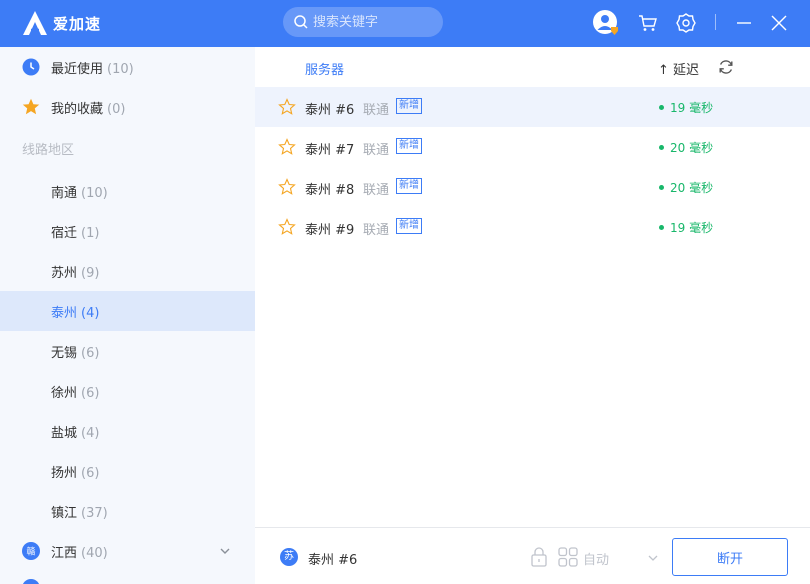 This screenshot has height=584, width=810. Describe the element at coordinates (31, 67) in the screenshot. I see `clock-icon` at that location.